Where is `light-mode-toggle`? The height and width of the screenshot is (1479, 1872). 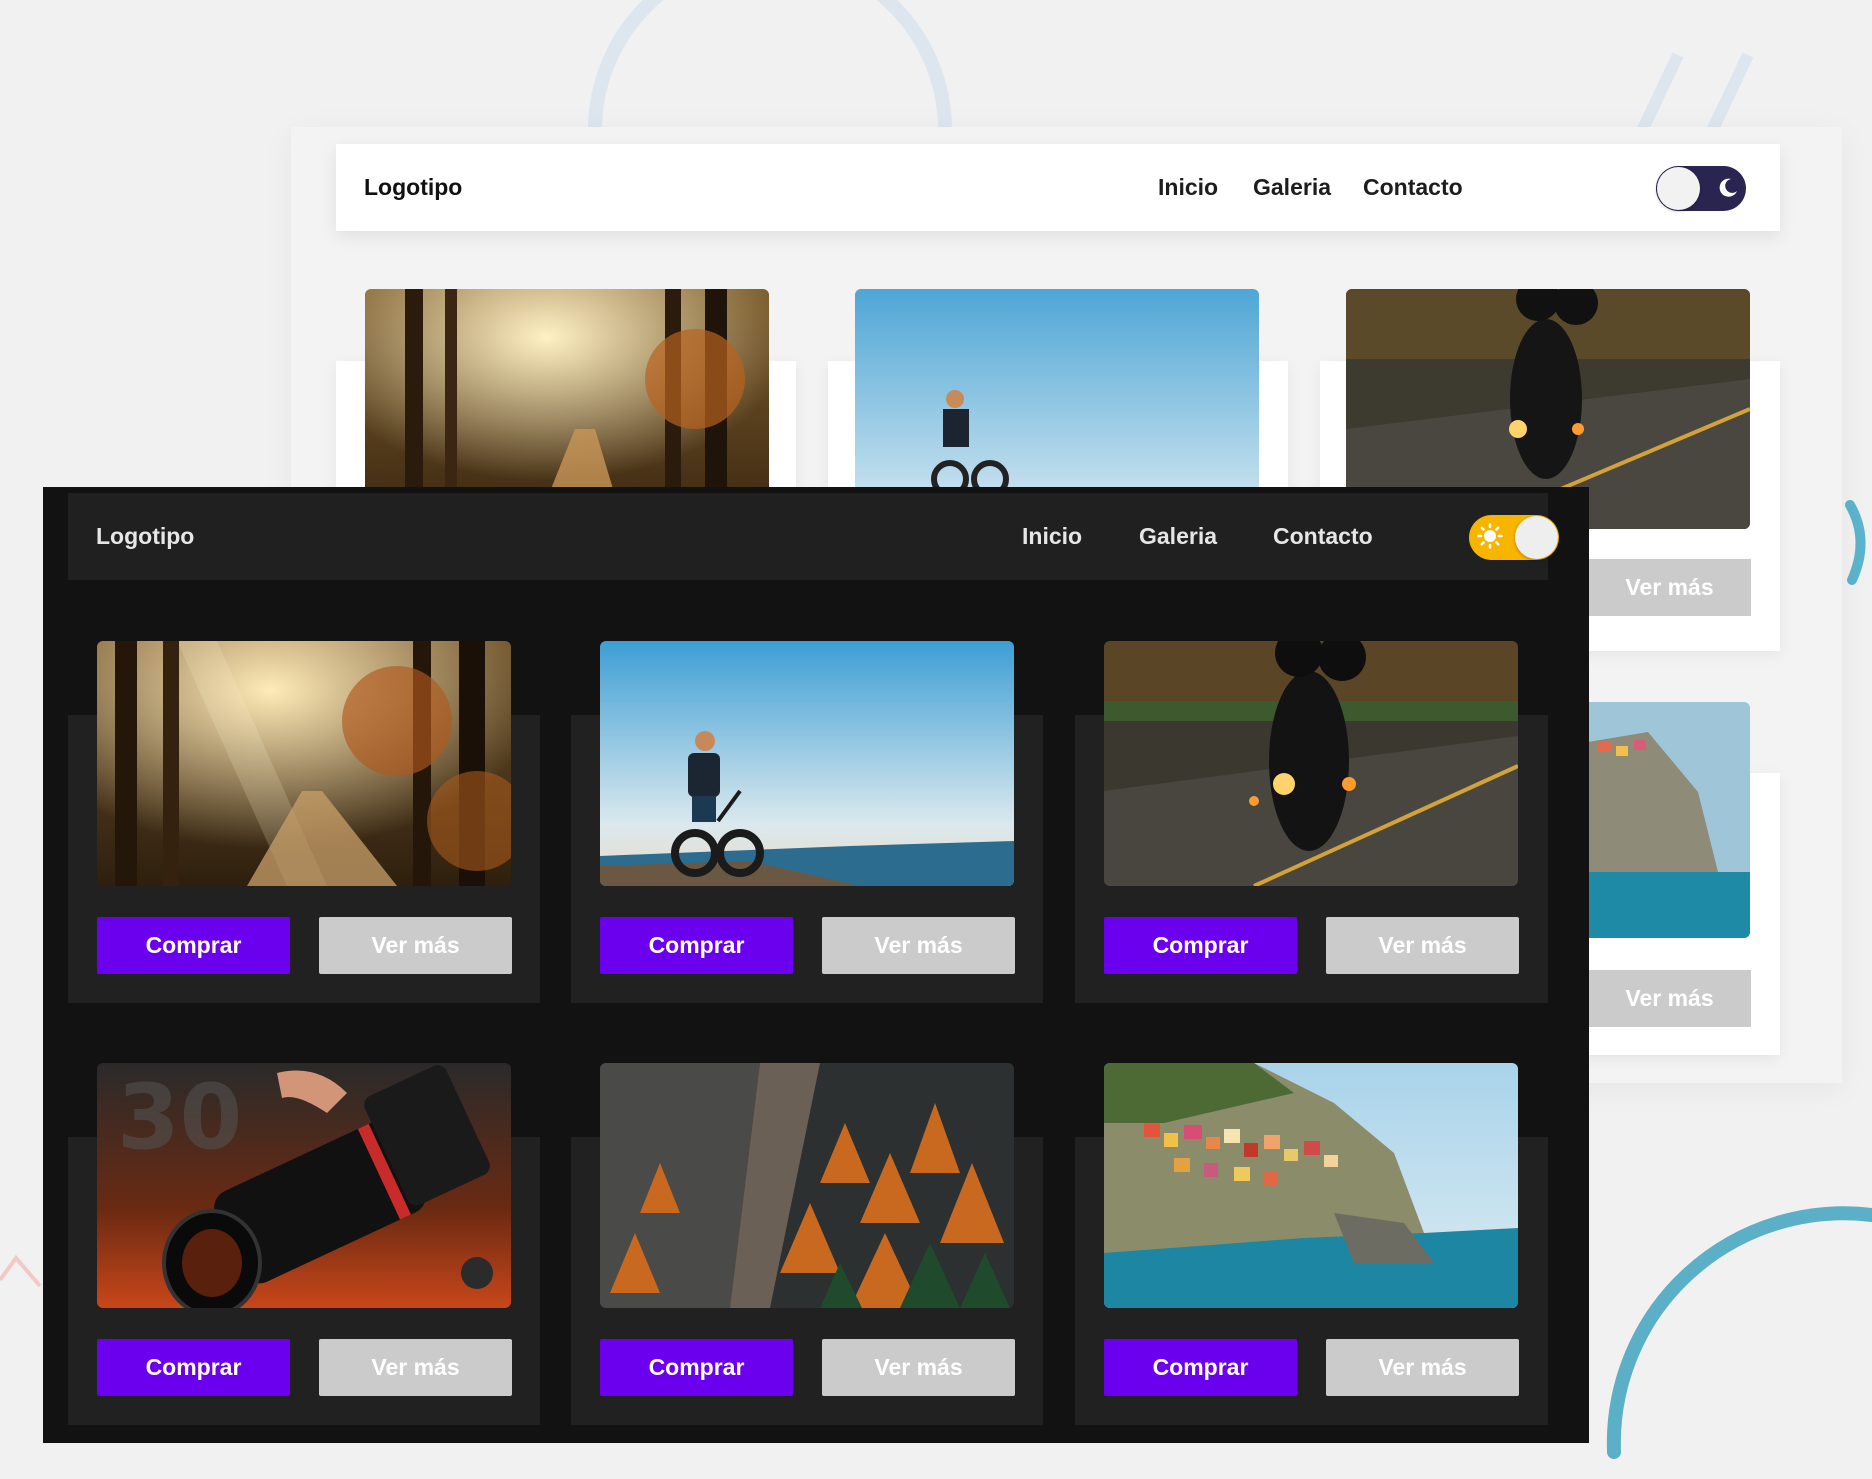 light-mode-toggle is located at coordinates (1514, 537).